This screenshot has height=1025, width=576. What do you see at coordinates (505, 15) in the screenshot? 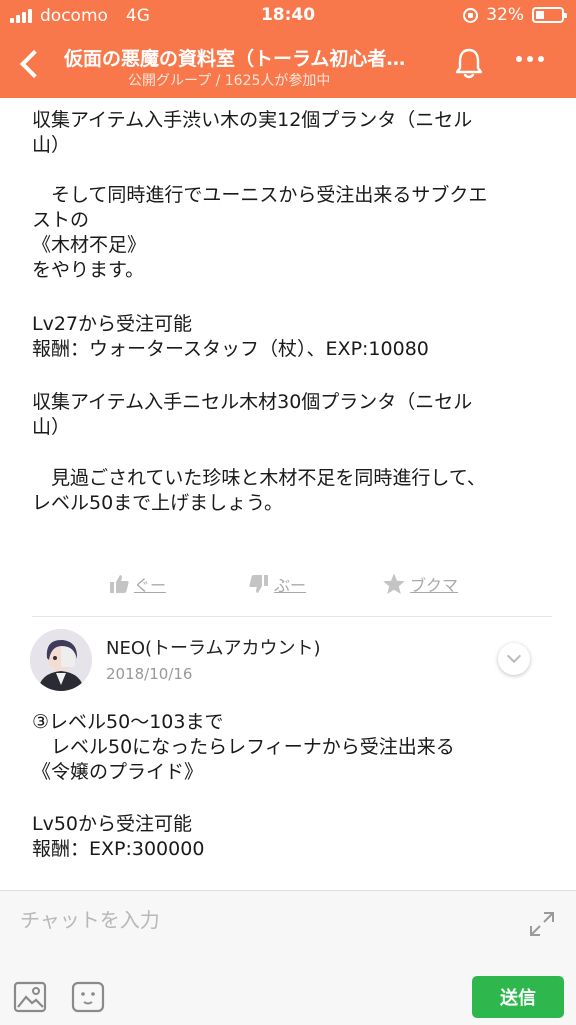
I see `battery-percent: 32%` at bounding box center [505, 15].